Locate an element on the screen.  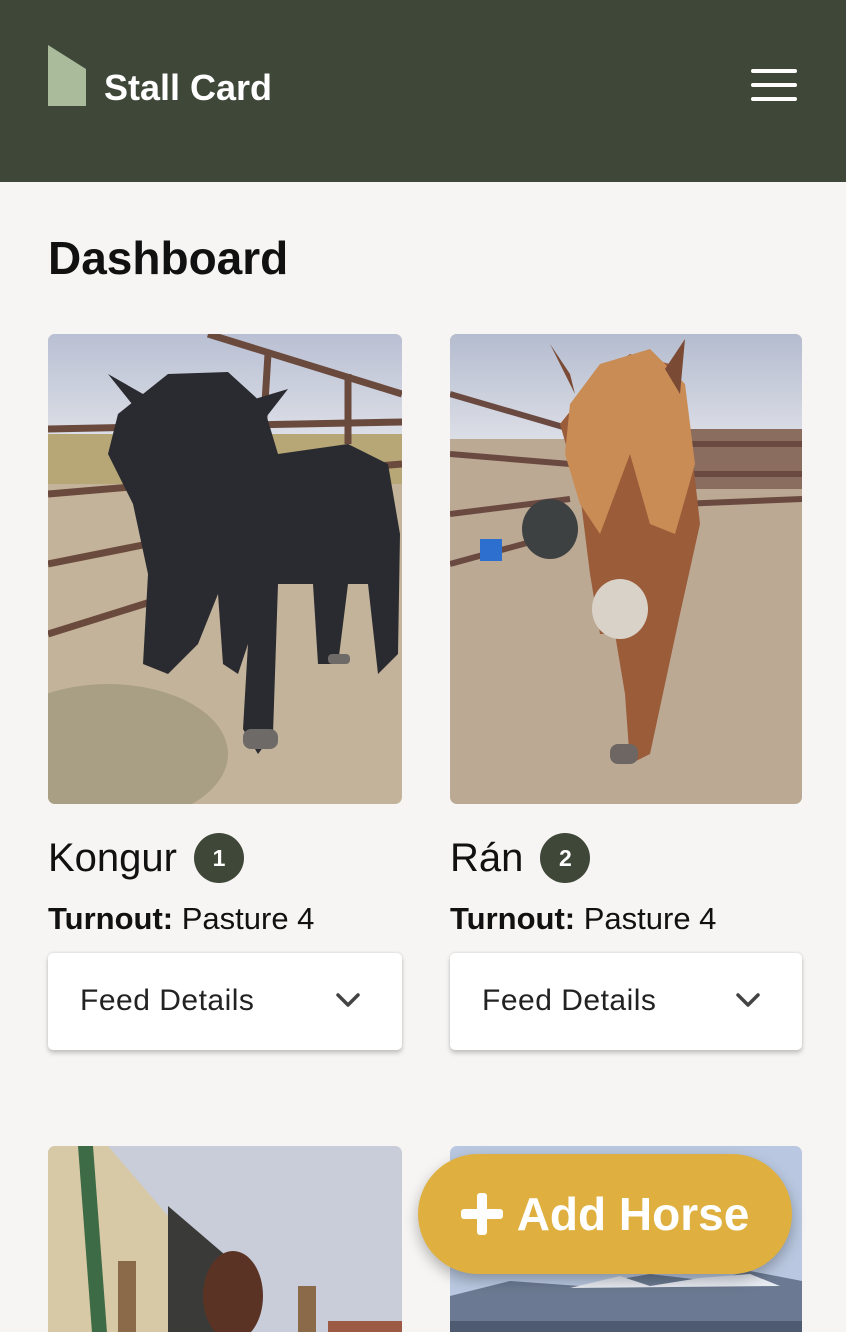
app-header: Stall Card is located at coordinates (423, 91).